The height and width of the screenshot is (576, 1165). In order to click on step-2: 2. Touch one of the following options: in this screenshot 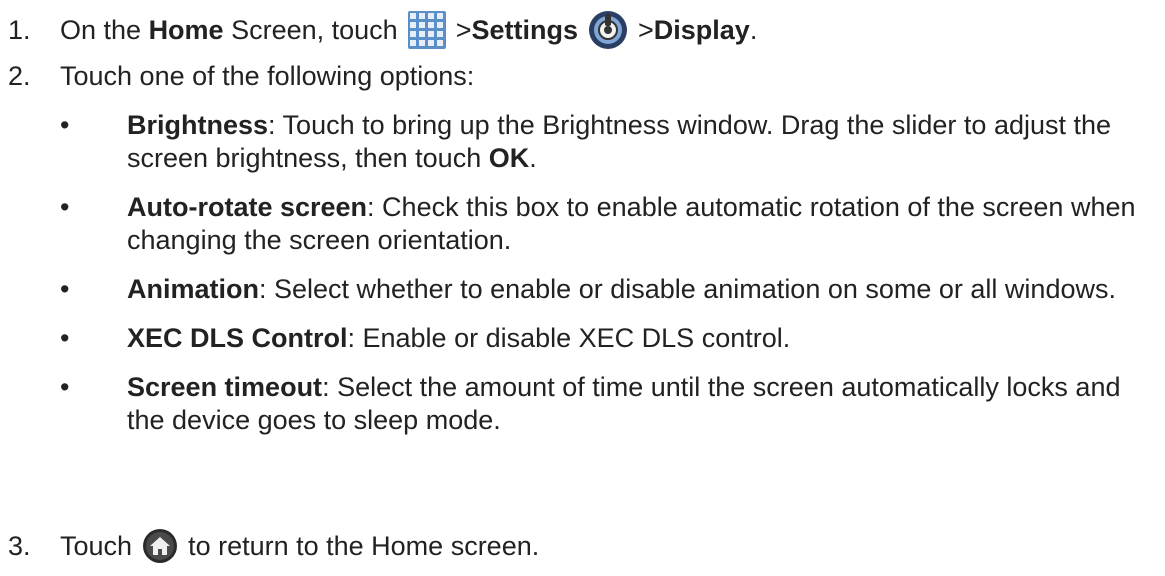, I will do `click(241, 76)`.